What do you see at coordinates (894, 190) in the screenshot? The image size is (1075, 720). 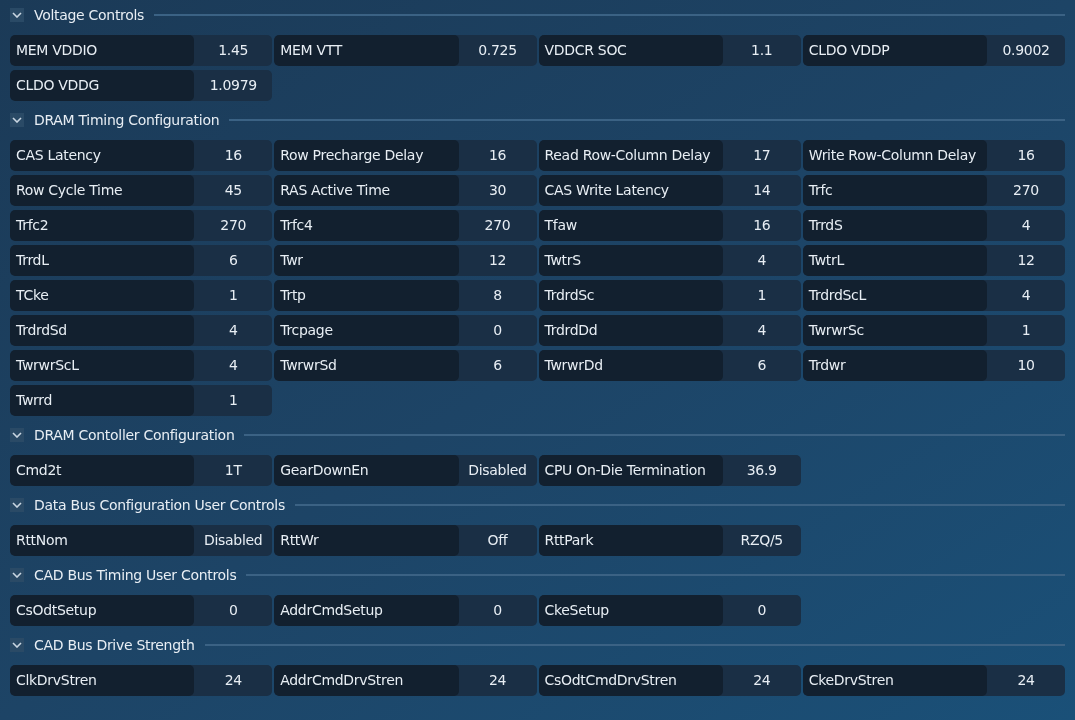 I see `setting-label: Trfc` at bounding box center [894, 190].